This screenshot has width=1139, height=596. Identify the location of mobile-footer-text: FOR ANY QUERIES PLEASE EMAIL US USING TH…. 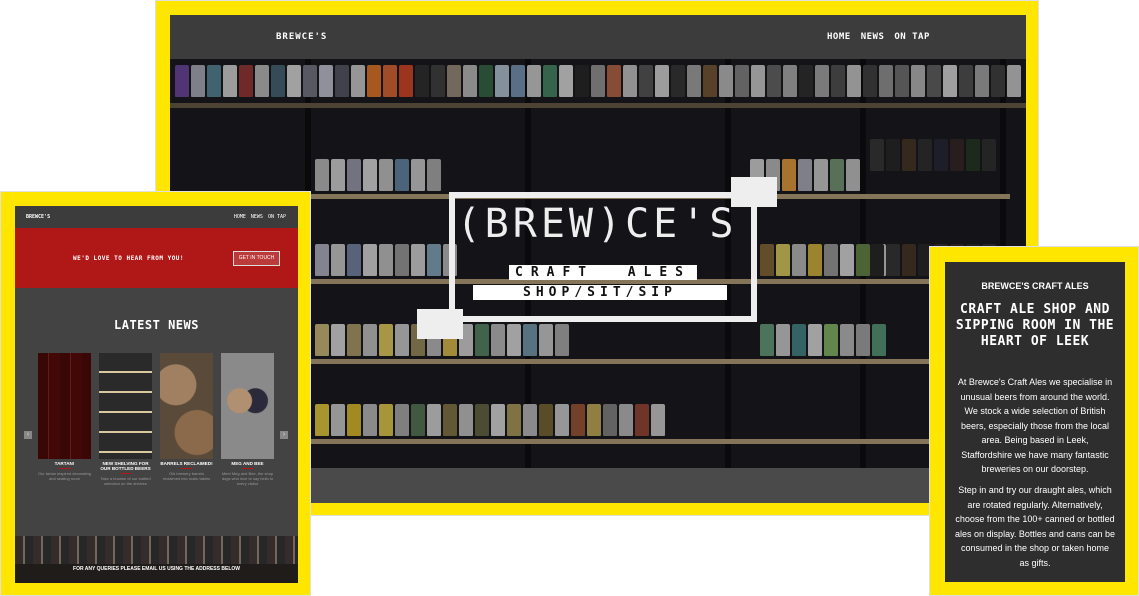
(156, 569).